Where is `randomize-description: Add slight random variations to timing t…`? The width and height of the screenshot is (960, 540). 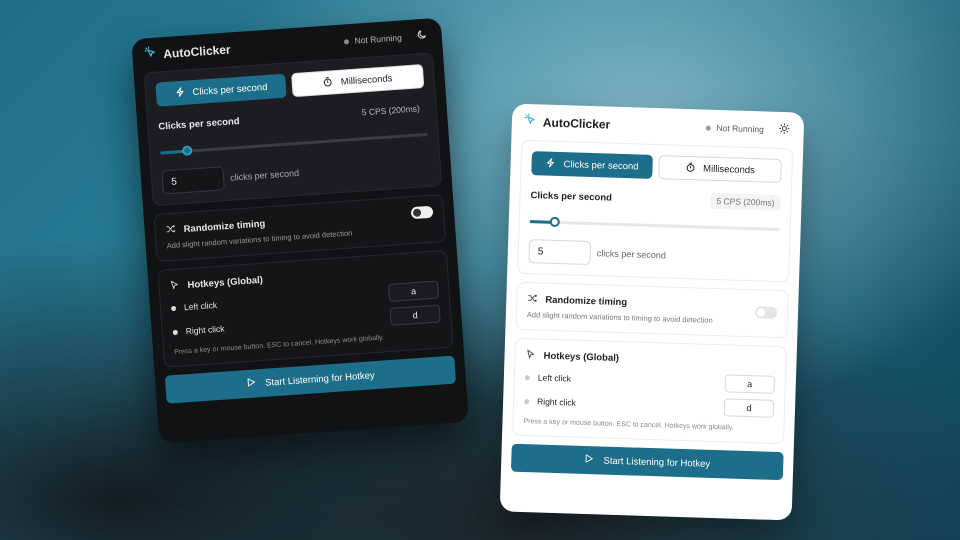
randomize-description: Add slight random variations to timing t… is located at coordinates (619, 317).